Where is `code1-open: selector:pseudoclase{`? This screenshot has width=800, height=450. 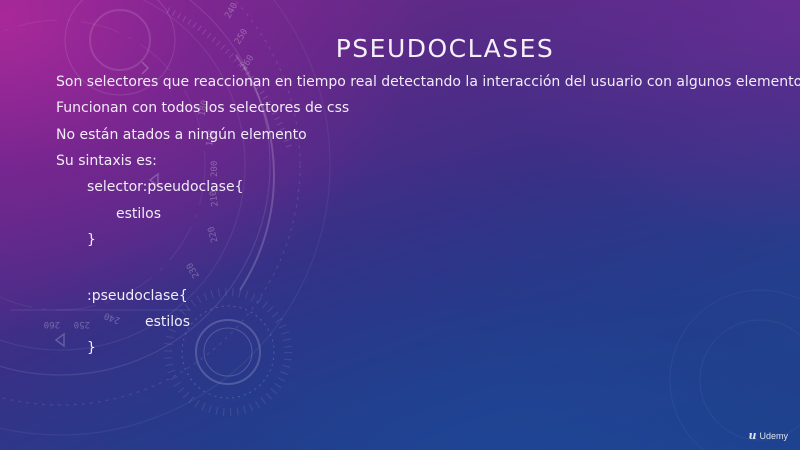
code1-open: selector:pseudoclase{ is located at coordinates (165, 187).